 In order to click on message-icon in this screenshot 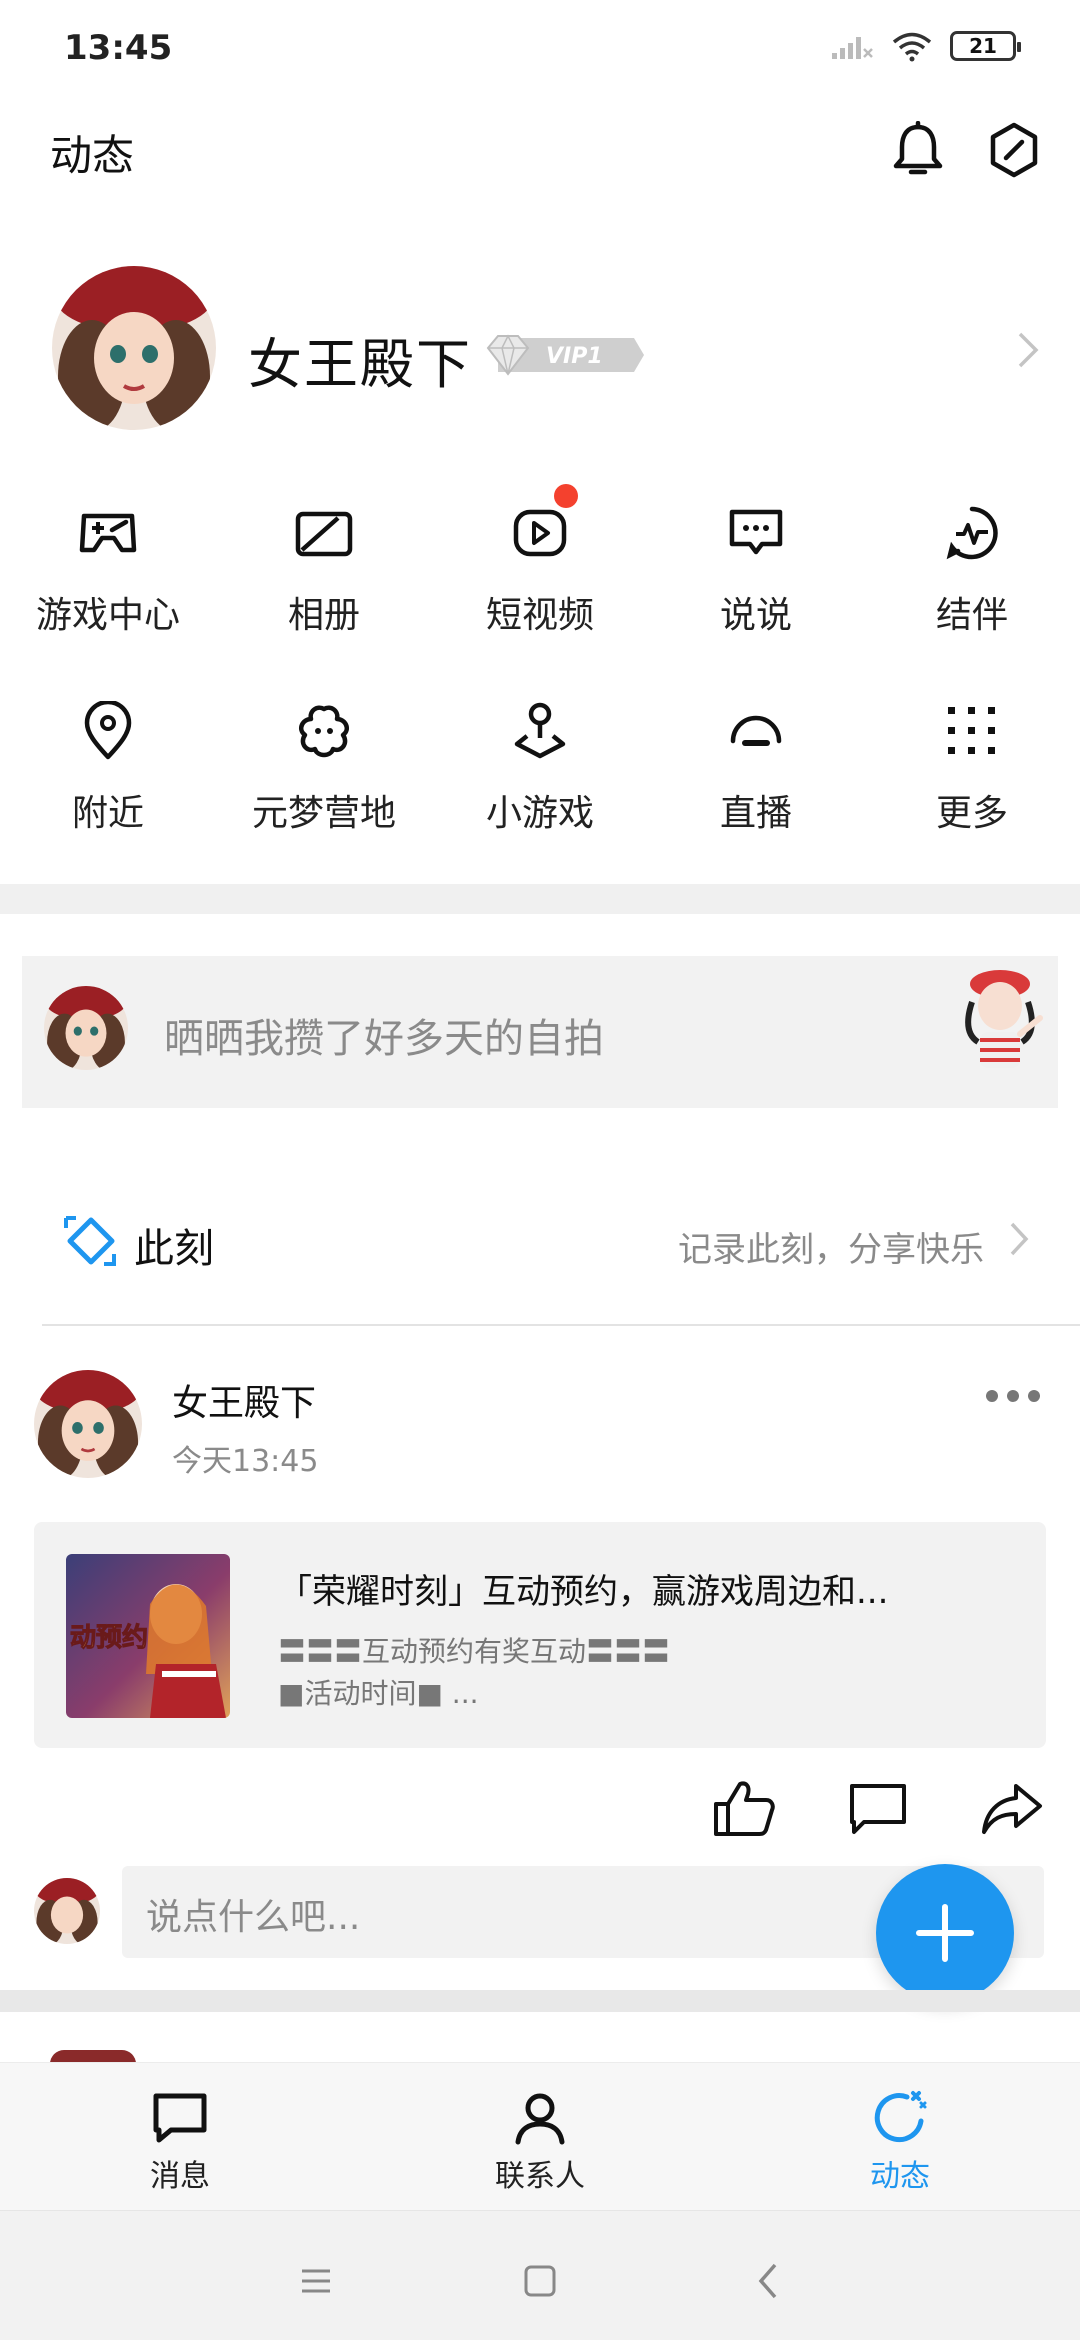, I will do `click(180, 2118)`.